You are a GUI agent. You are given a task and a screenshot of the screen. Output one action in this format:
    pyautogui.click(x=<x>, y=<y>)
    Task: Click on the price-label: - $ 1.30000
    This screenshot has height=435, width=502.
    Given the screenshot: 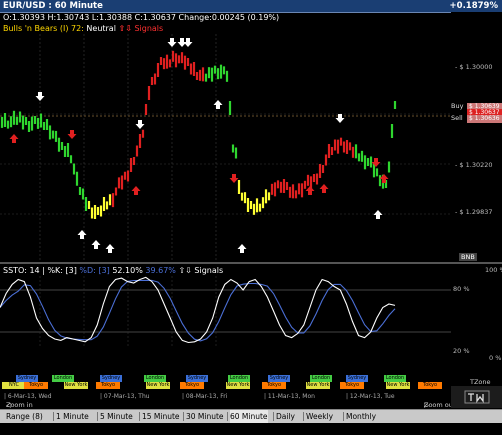 What is the action you would take?
    pyautogui.click(x=474, y=67)
    